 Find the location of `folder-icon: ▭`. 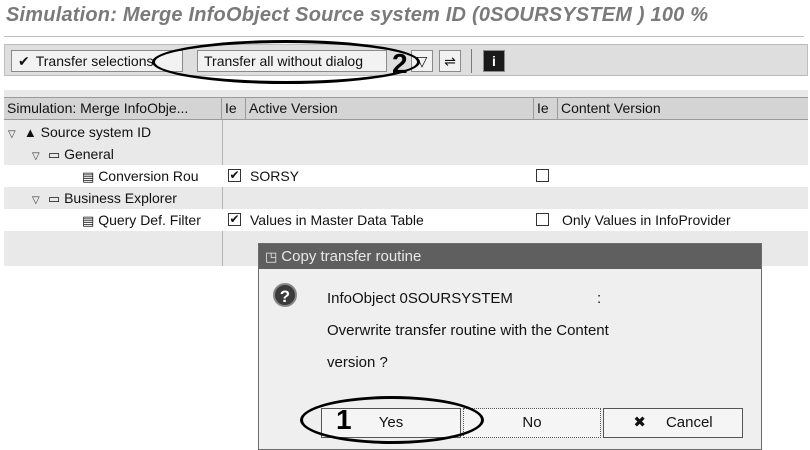

folder-icon: ▭ is located at coordinates (54, 154).